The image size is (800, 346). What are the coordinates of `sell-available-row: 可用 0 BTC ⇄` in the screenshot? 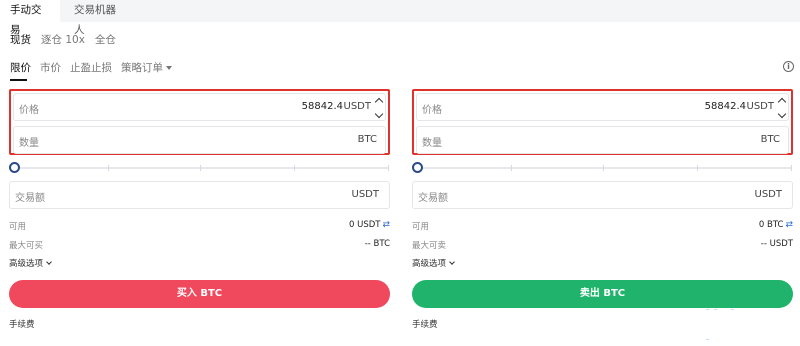 It's located at (602, 225).